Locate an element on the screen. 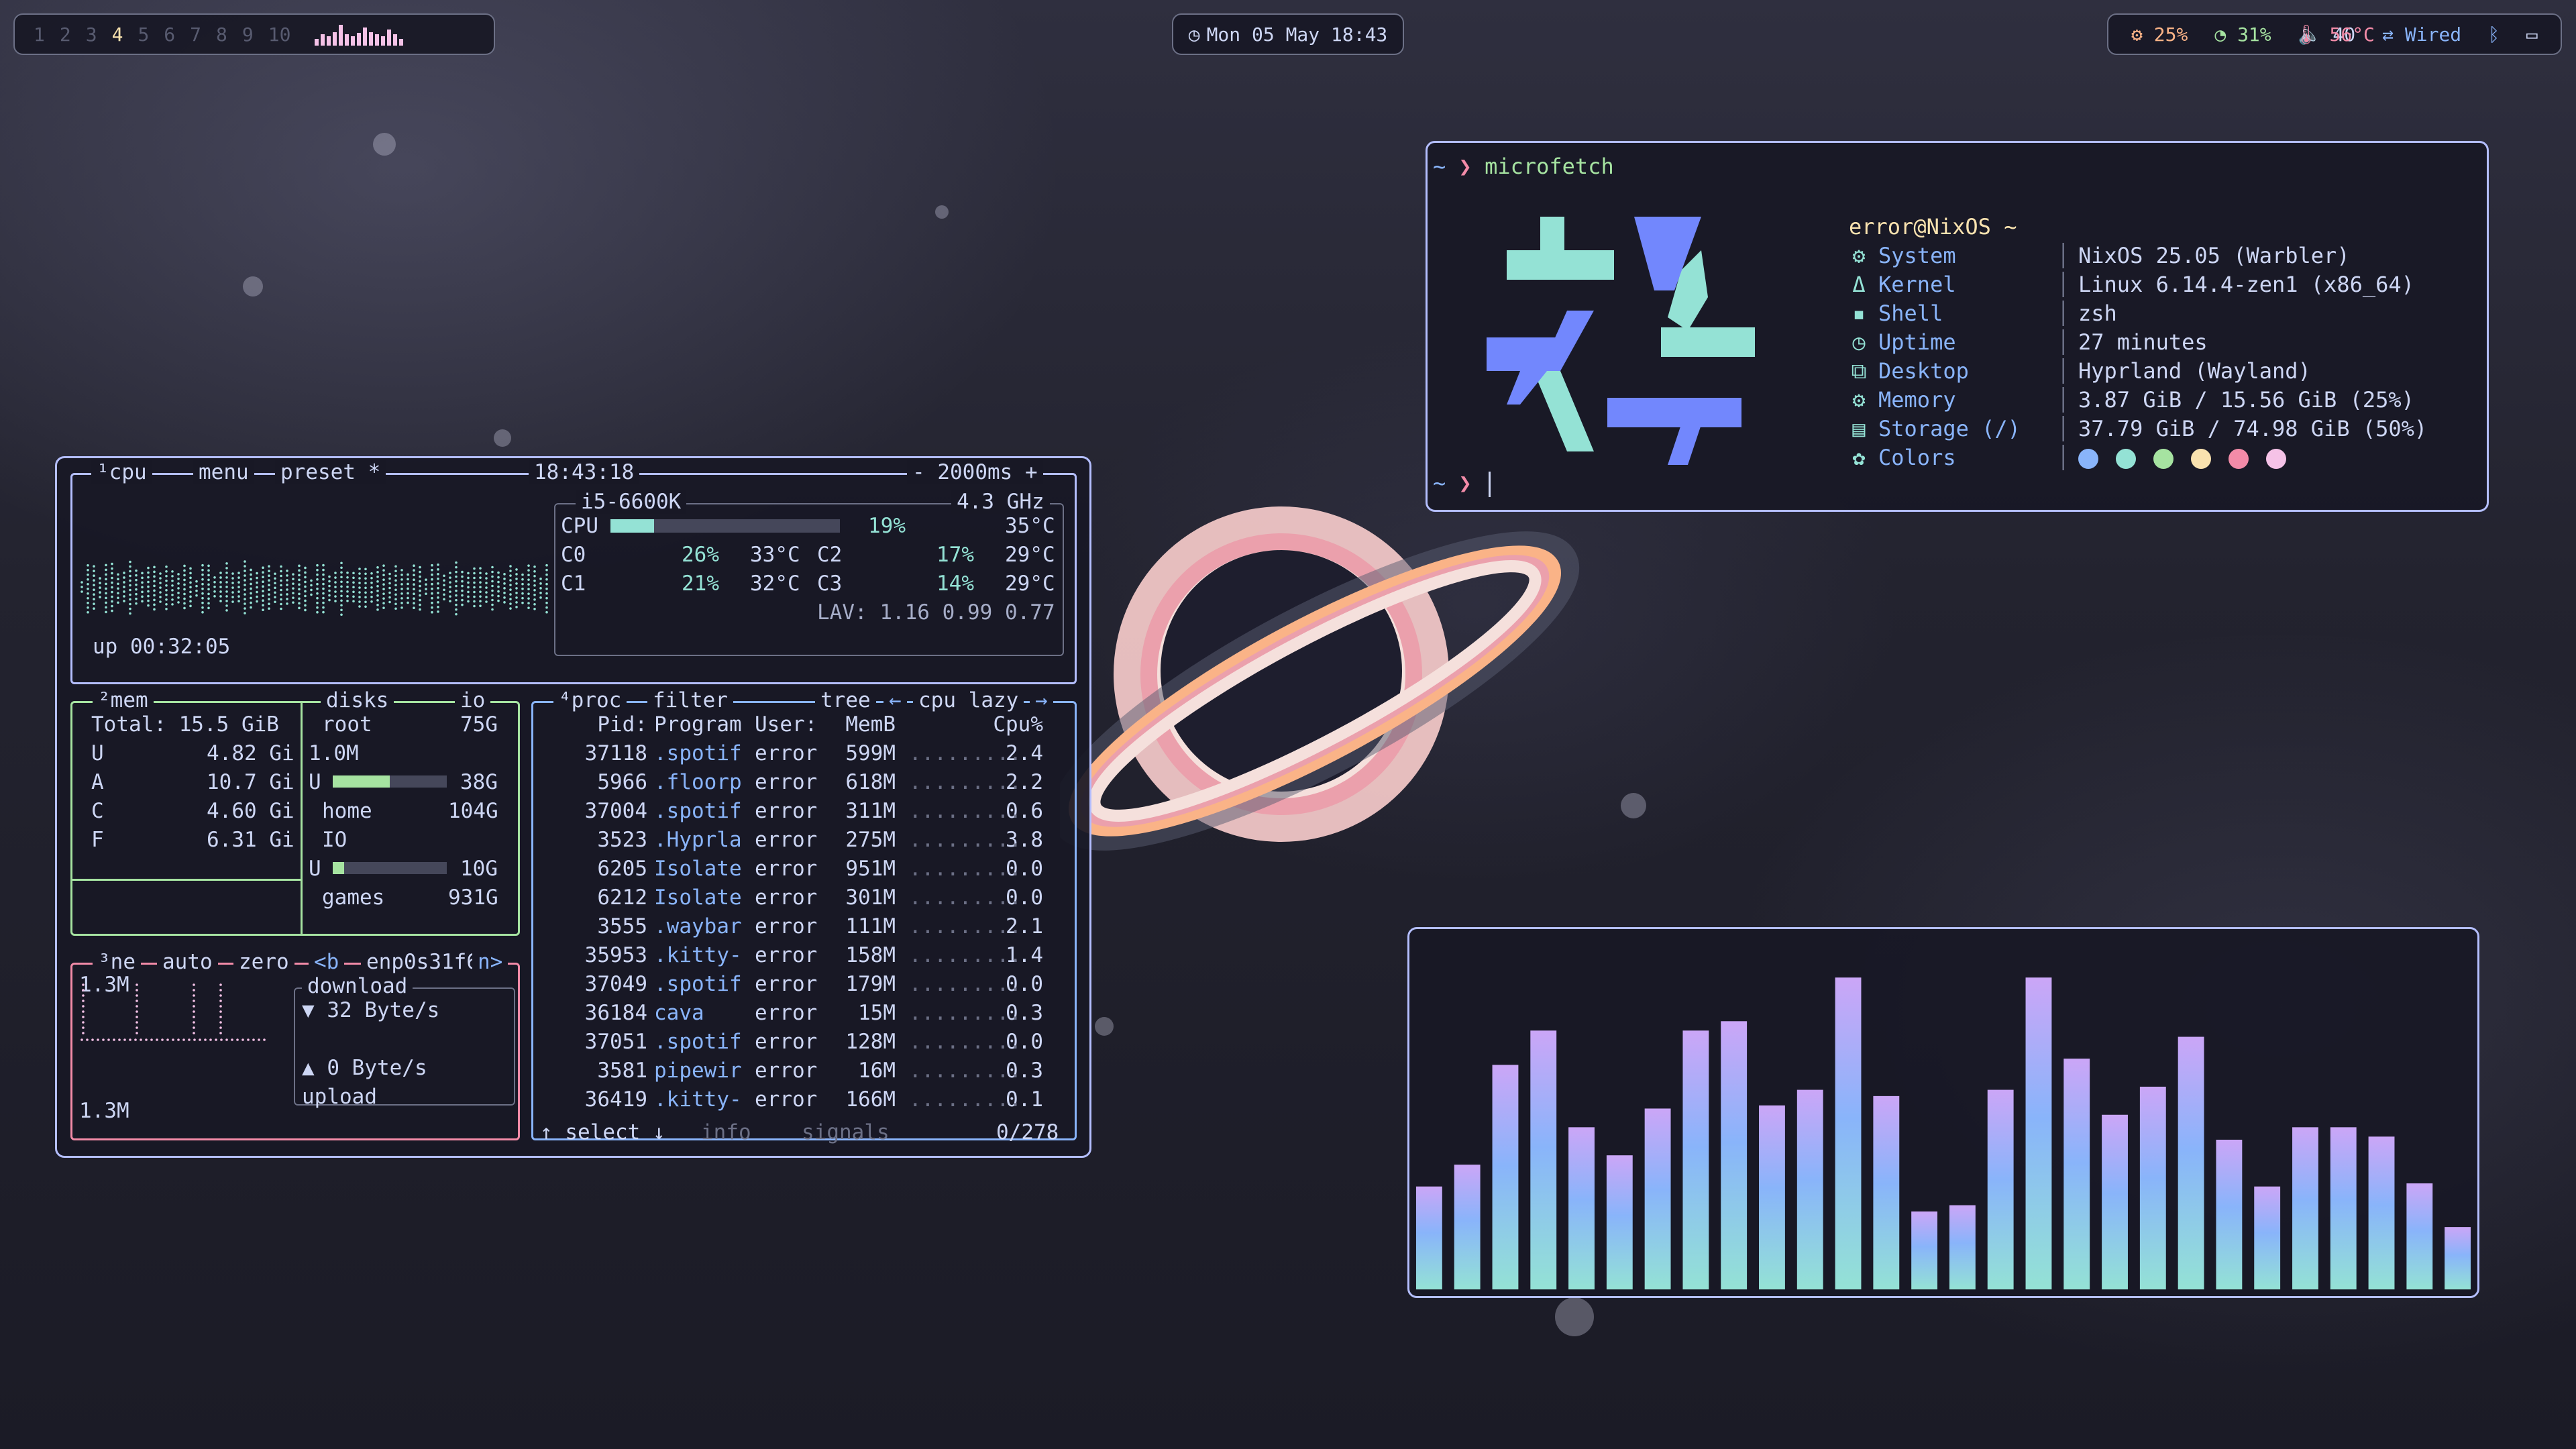 The height and width of the screenshot is (1449, 2576). workspace-8: 8 is located at coordinates (221, 34).